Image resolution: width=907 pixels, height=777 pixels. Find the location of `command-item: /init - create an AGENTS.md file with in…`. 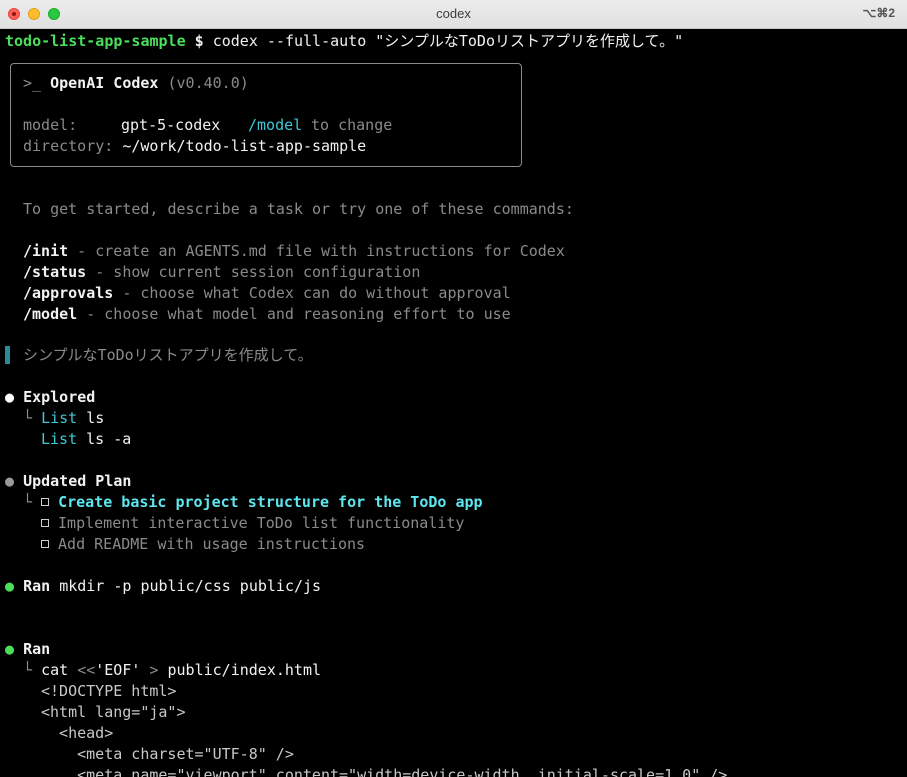

command-item: /init - create an AGENTS.md file with in… is located at coordinates (294, 251).